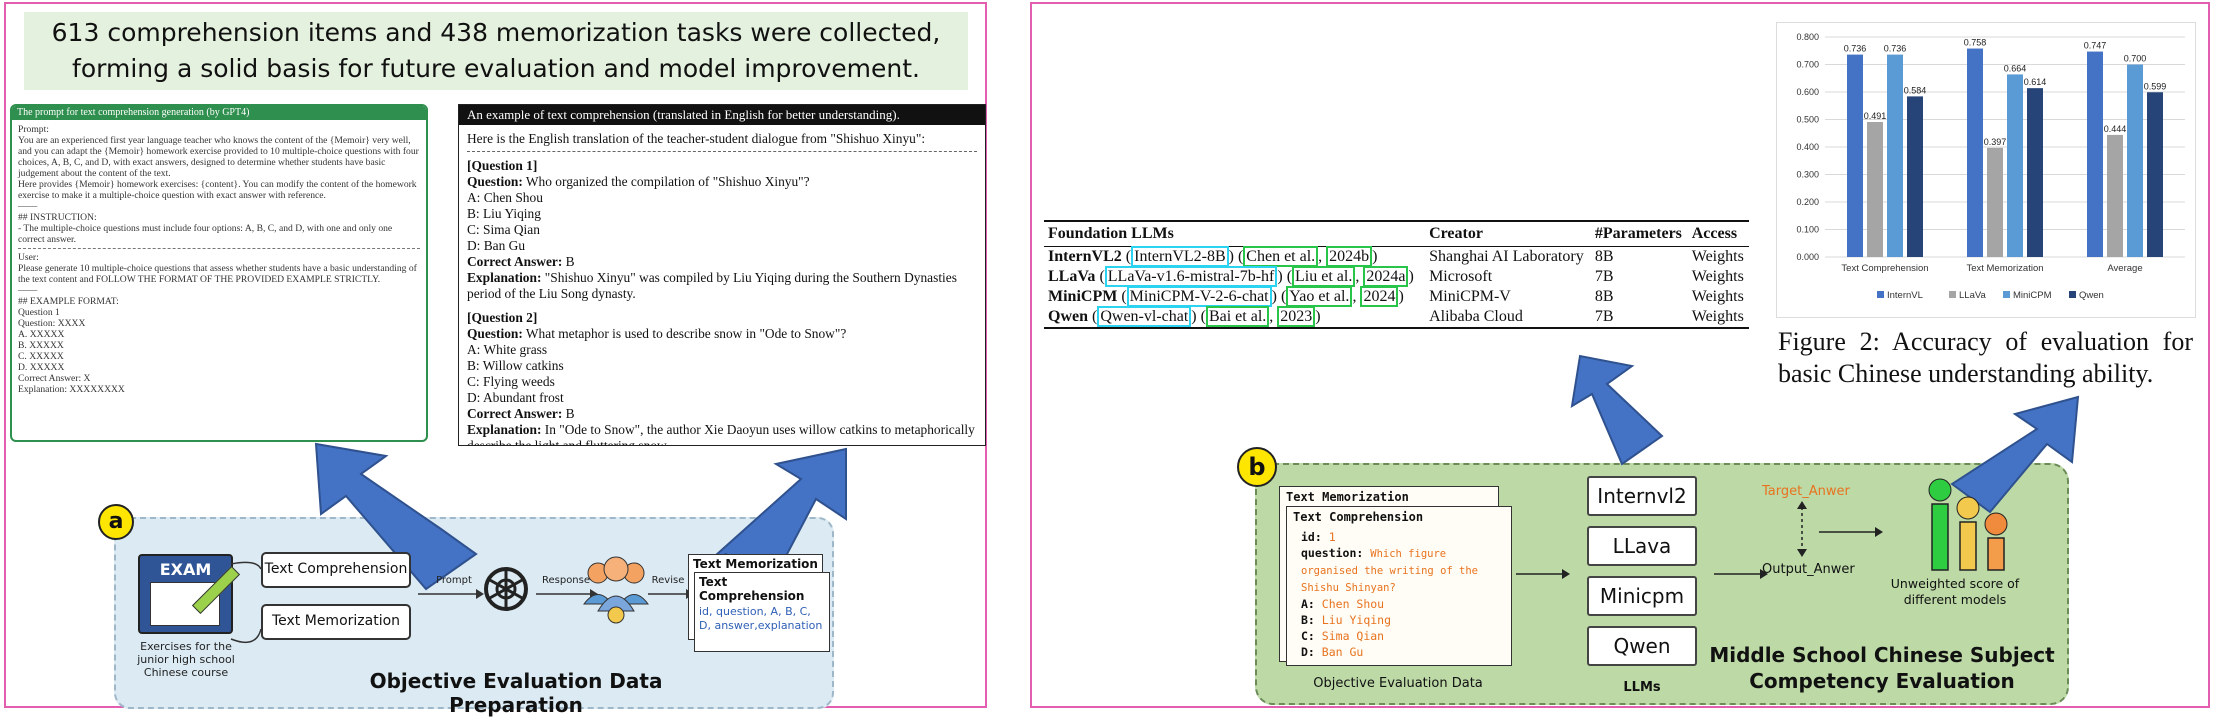 This screenshot has width=2215, height=717. Describe the element at coordinates (1955, 591) in the screenshot. I see `score-caption: Unweighted score of different models` at that location.